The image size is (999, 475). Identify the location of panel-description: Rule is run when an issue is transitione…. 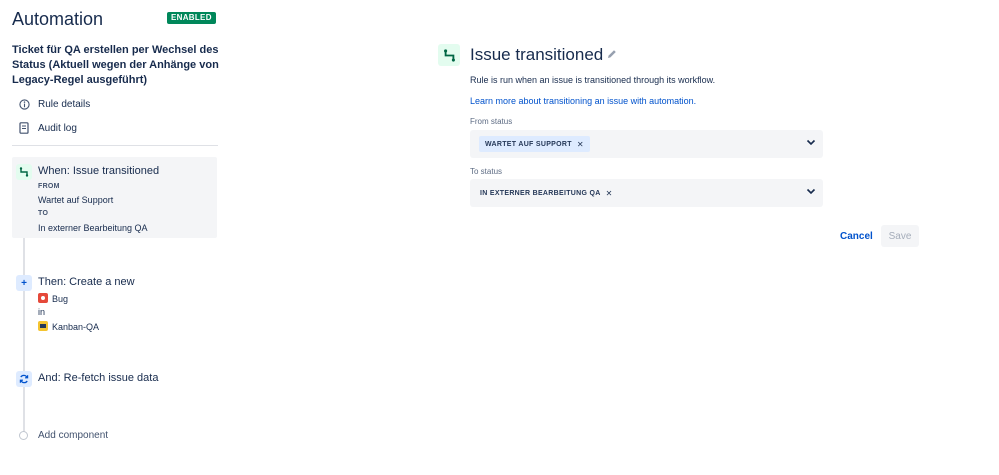
(593, 80).